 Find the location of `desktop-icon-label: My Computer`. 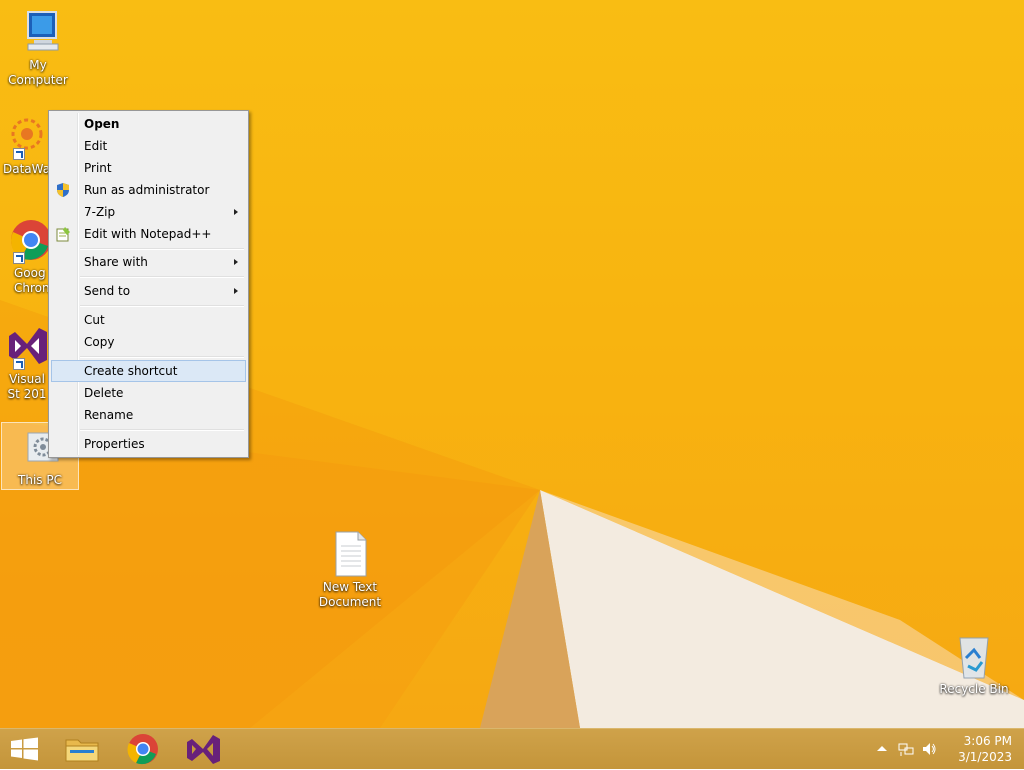

desktop-icon-label: My Computer is located at coordinates (38, 72).